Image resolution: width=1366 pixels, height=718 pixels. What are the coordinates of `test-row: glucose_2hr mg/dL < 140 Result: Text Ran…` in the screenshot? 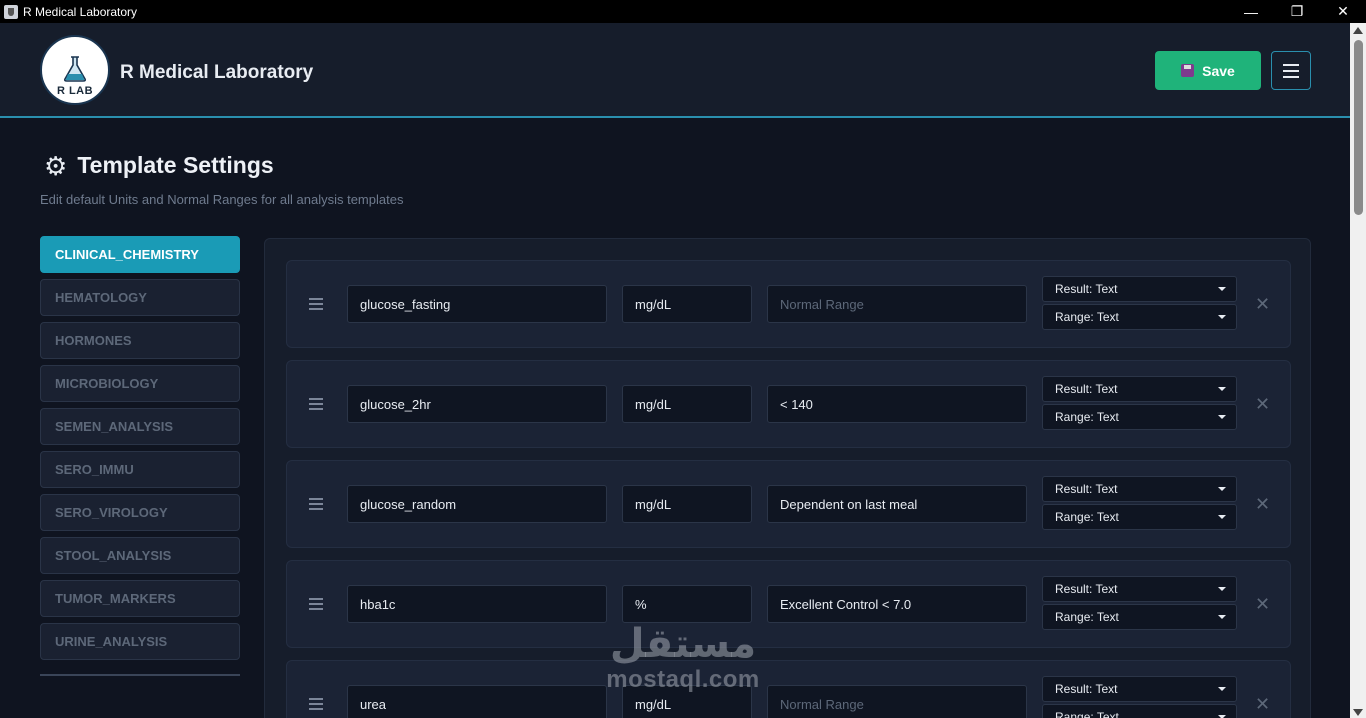 It's located at (788, 404).